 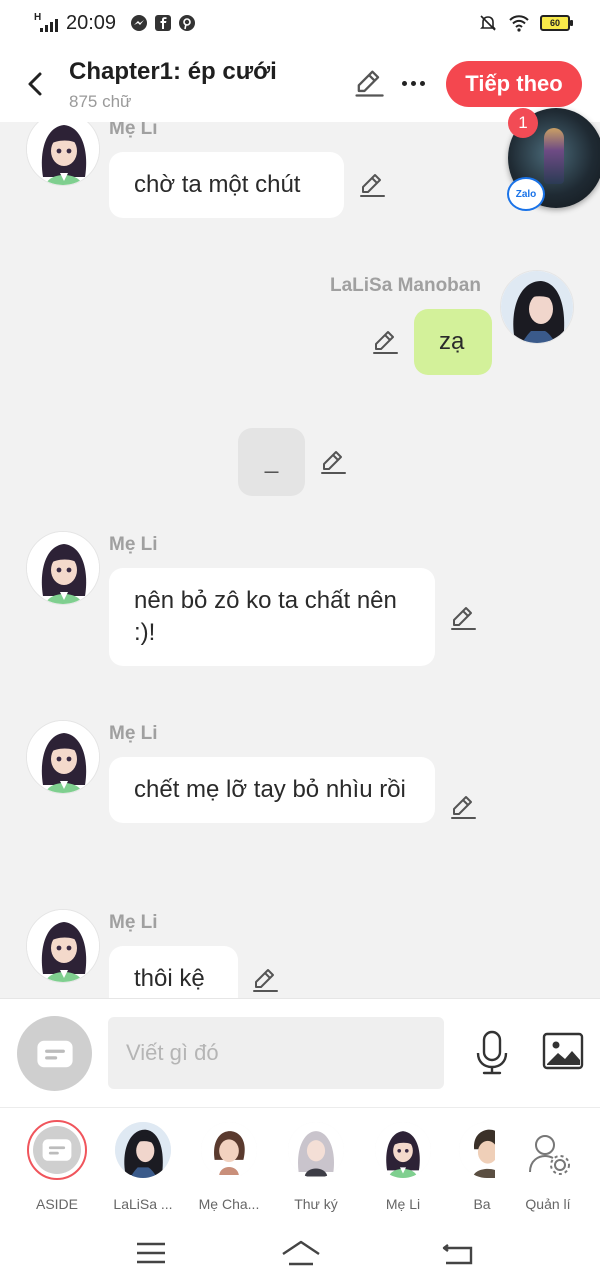 I want to click on manage-user-icon, so click(x=549, y=1155).